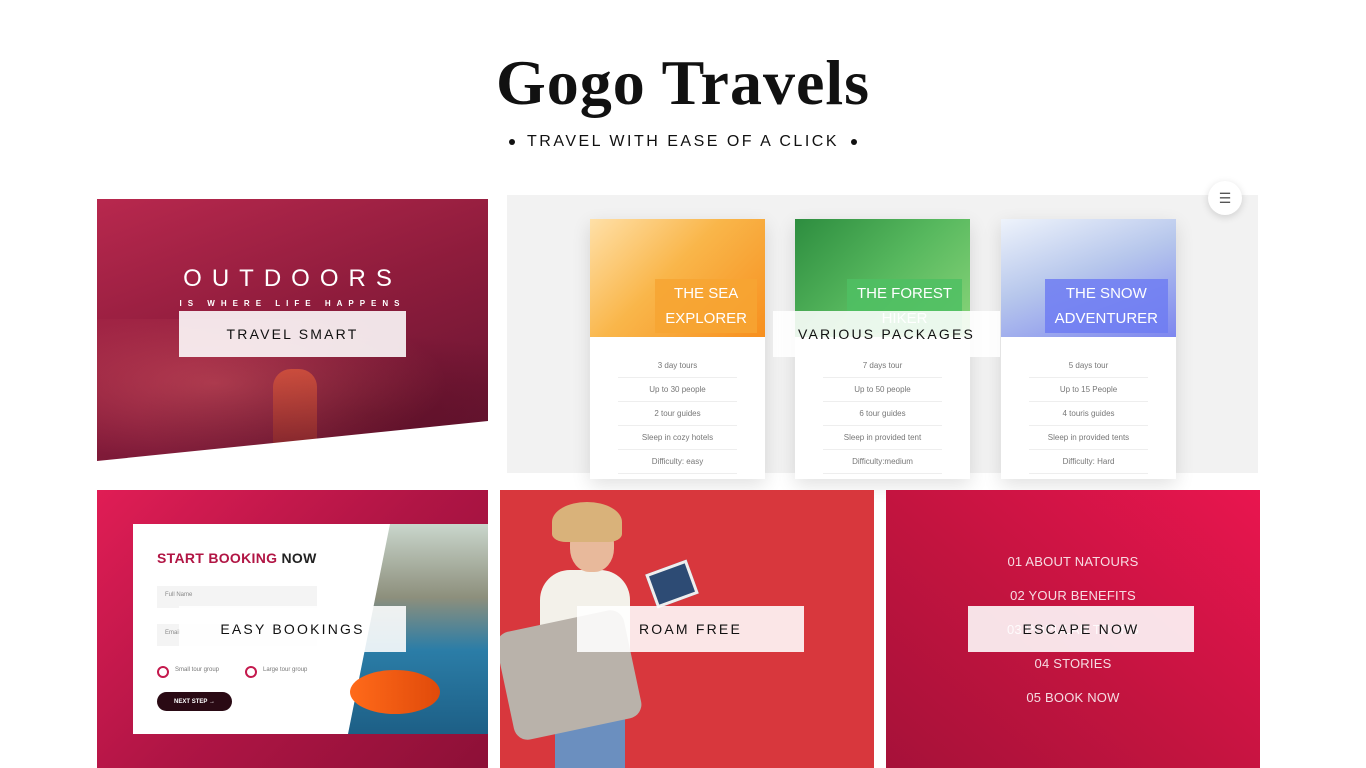 The image size is (1366, 768). I want to click on outdoors-subheading: IS WHERE LIFE HAPPENS, so click(292, 303).